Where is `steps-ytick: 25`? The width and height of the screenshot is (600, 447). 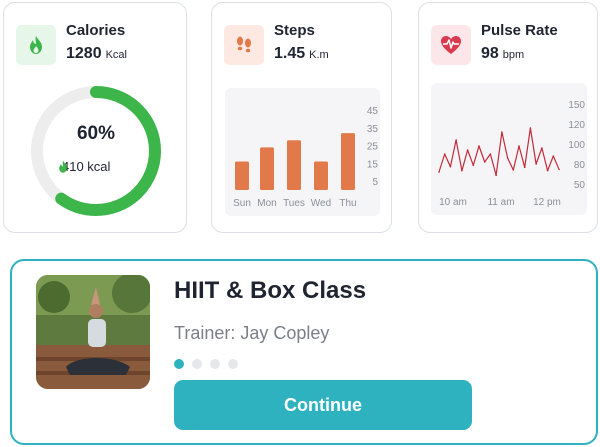
steps-ytick: 25 is located at coordinates (373, 147).